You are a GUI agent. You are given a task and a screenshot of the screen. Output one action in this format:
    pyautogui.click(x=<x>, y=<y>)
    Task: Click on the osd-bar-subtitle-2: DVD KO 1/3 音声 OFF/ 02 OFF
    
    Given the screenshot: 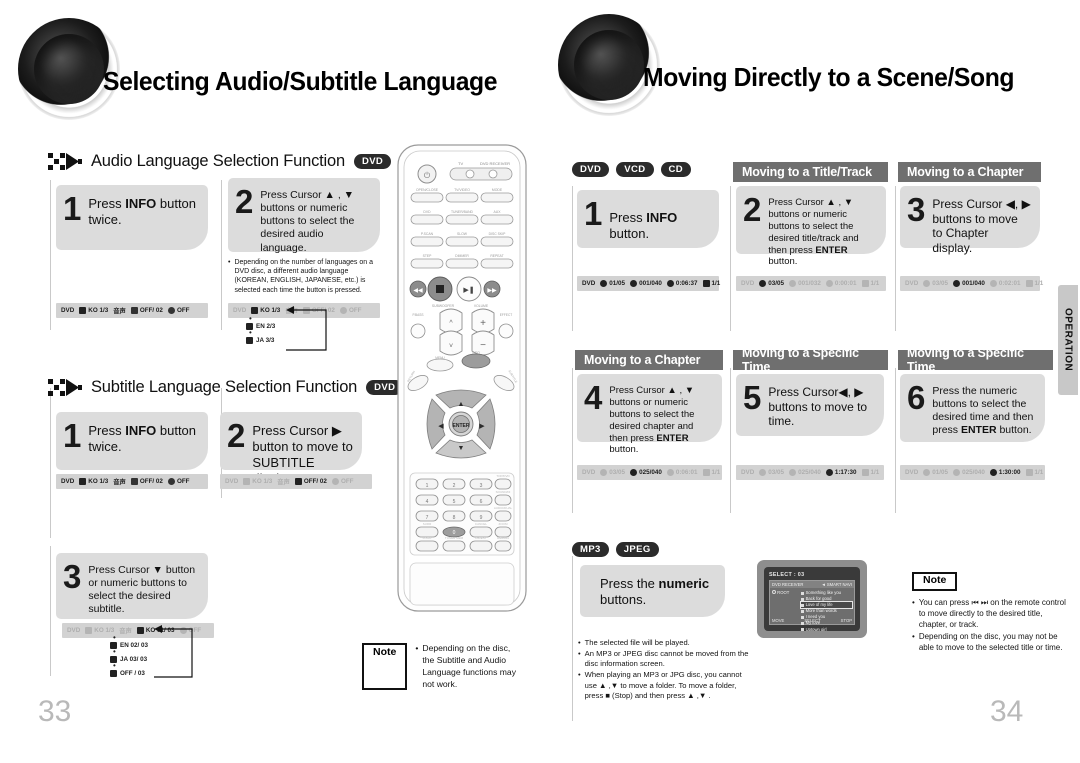 What is the action you would take?
    pyautogui.click(x=296, y=481)
    